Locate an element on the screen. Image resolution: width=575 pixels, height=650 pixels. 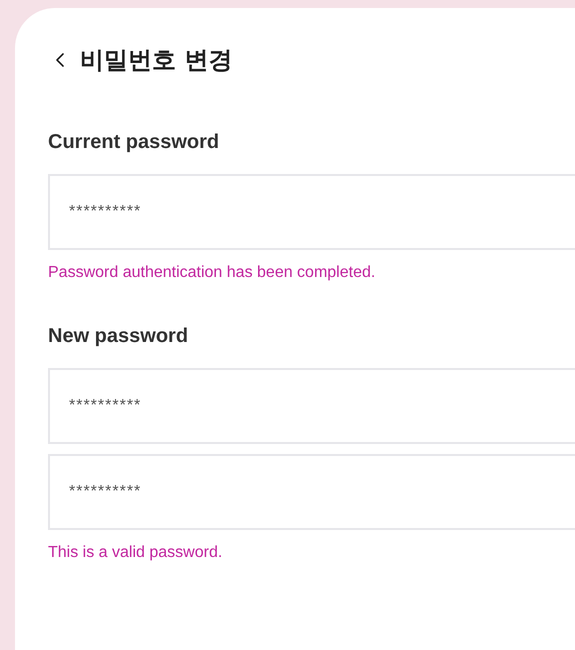
field-label: Current password is located at coordinates (134, 142).